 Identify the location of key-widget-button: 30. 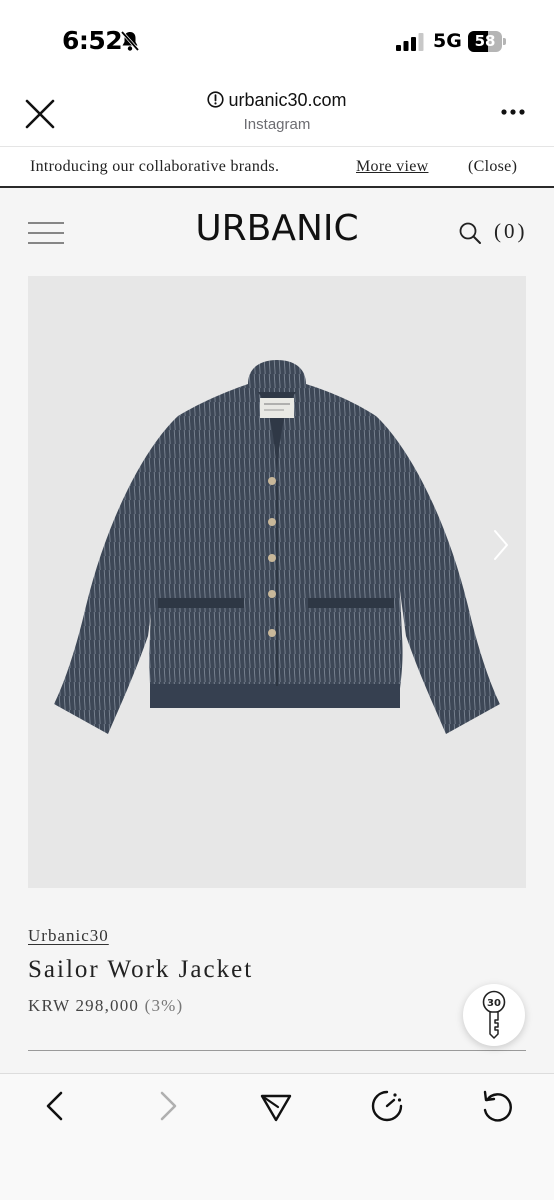
(494, 1015).